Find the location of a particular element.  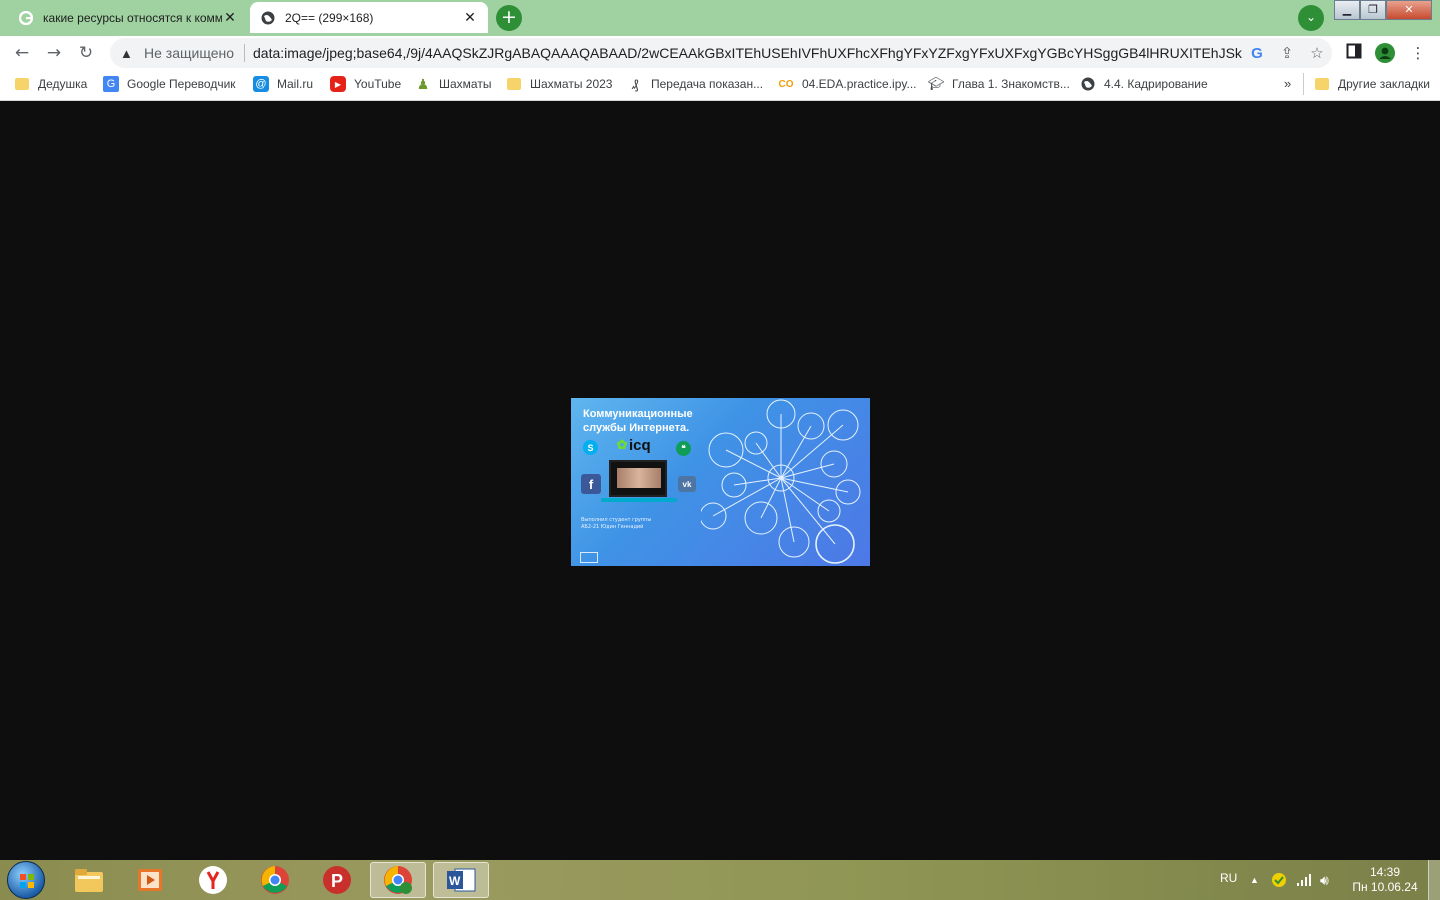

bookmark-item: 4.4. Кадрирование is located at coordinates (1144, 84).